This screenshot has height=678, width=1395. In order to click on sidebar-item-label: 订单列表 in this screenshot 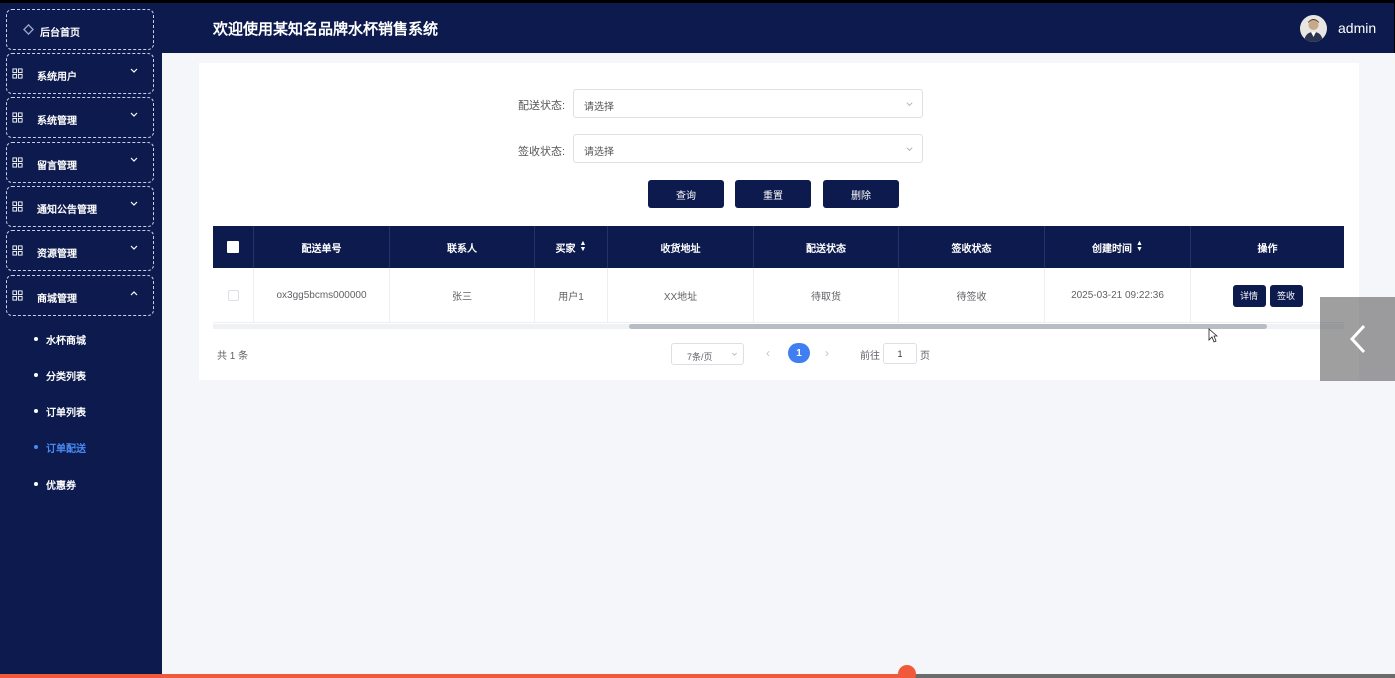, I will do `click(66, 413)`.